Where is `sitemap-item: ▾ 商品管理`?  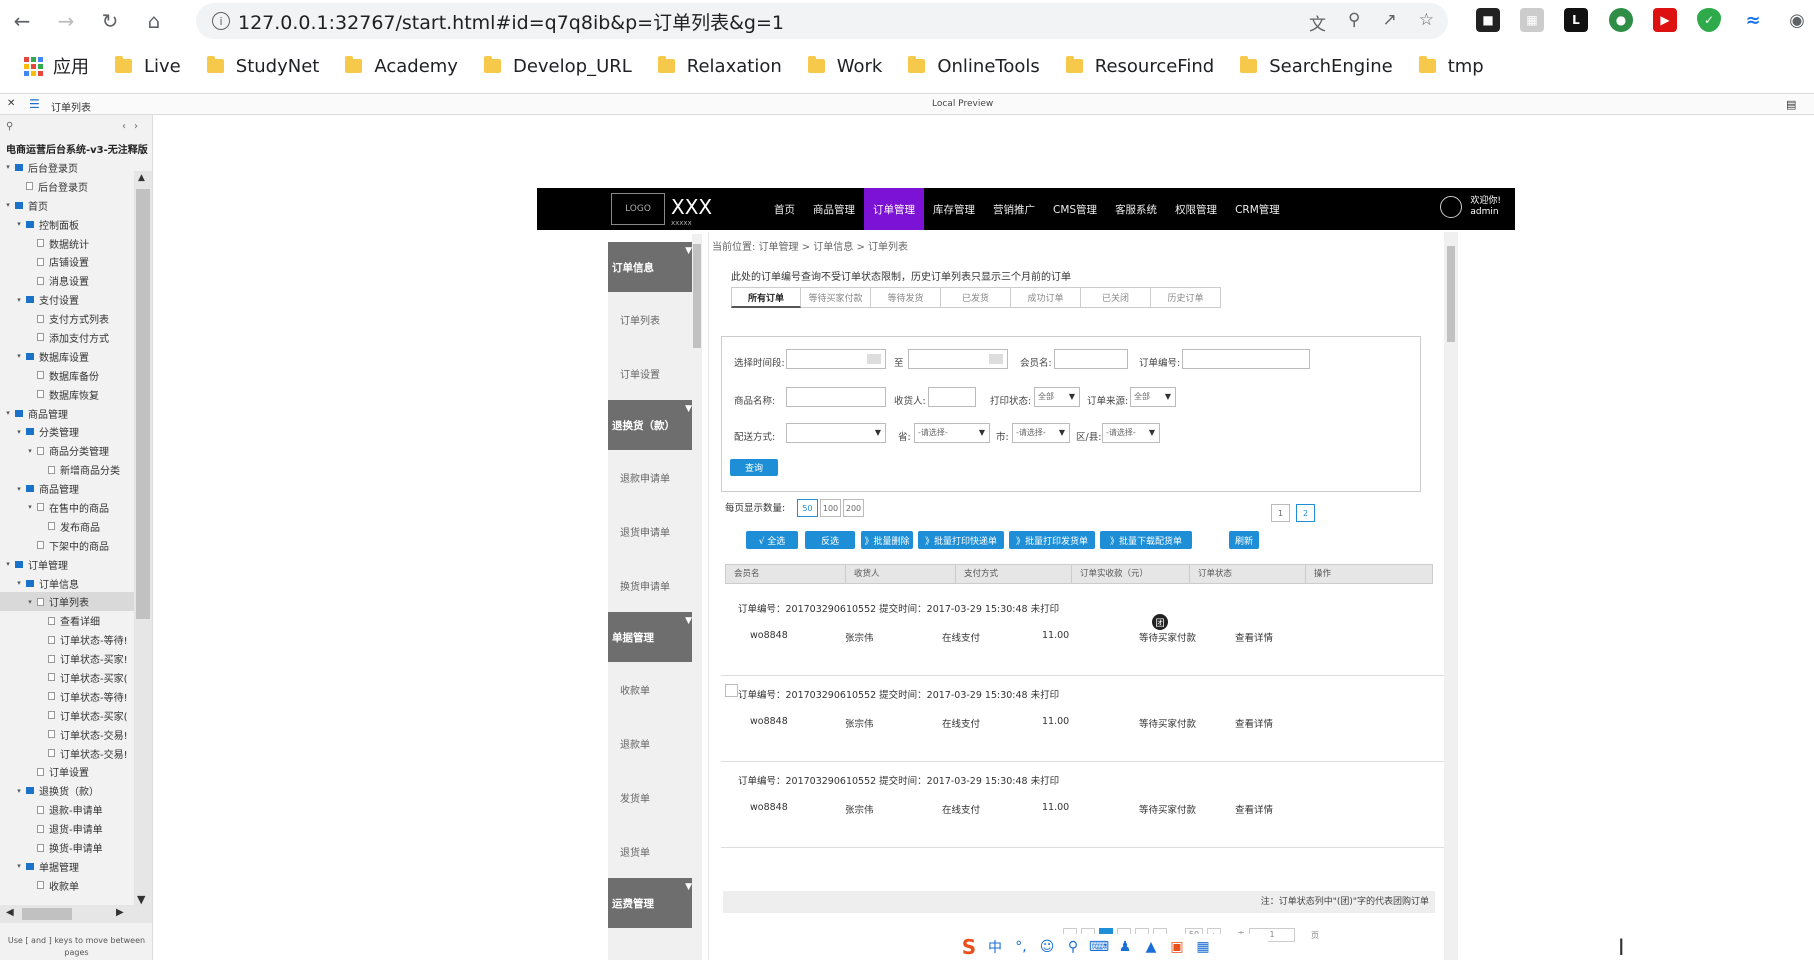 sitemap-item: ▾ 商品管理 is located at coordinates (76, 488).